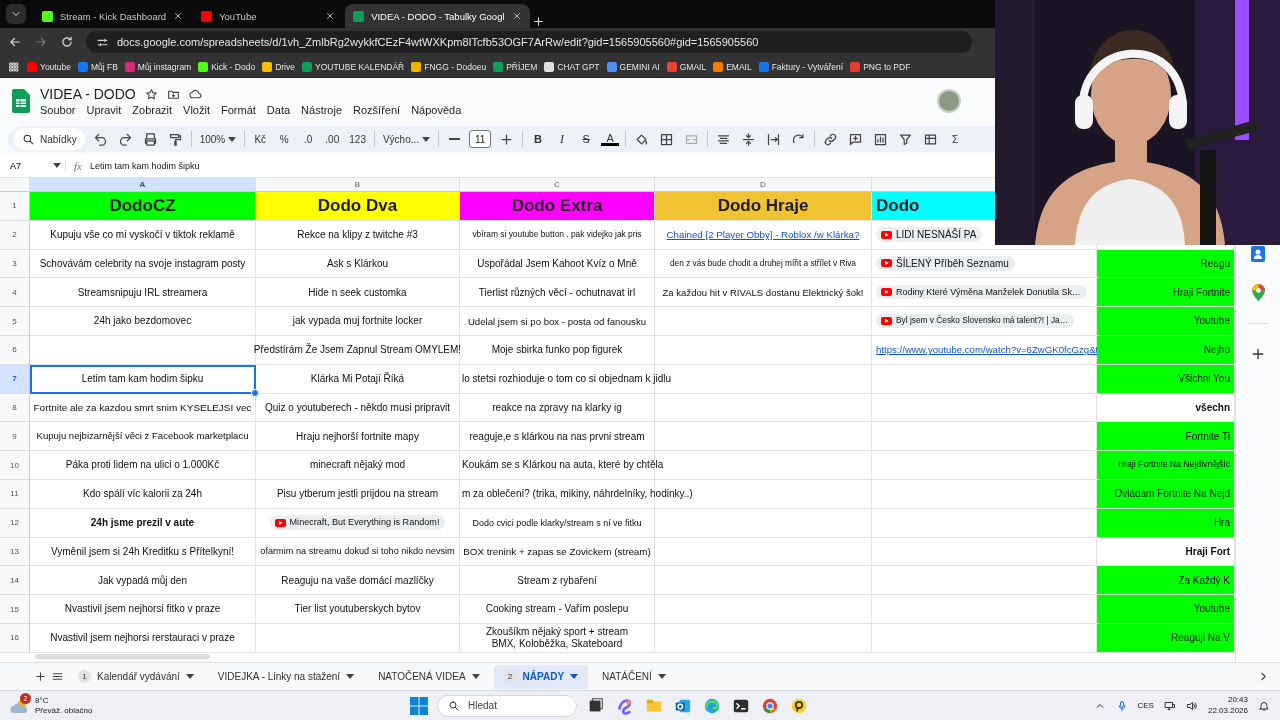 The height and width of the screenshot is (720, 1280). What do you see at coordinates (15, 581) in the screenshot?
I see `row-number: 14` at bounding box center [15, 581].